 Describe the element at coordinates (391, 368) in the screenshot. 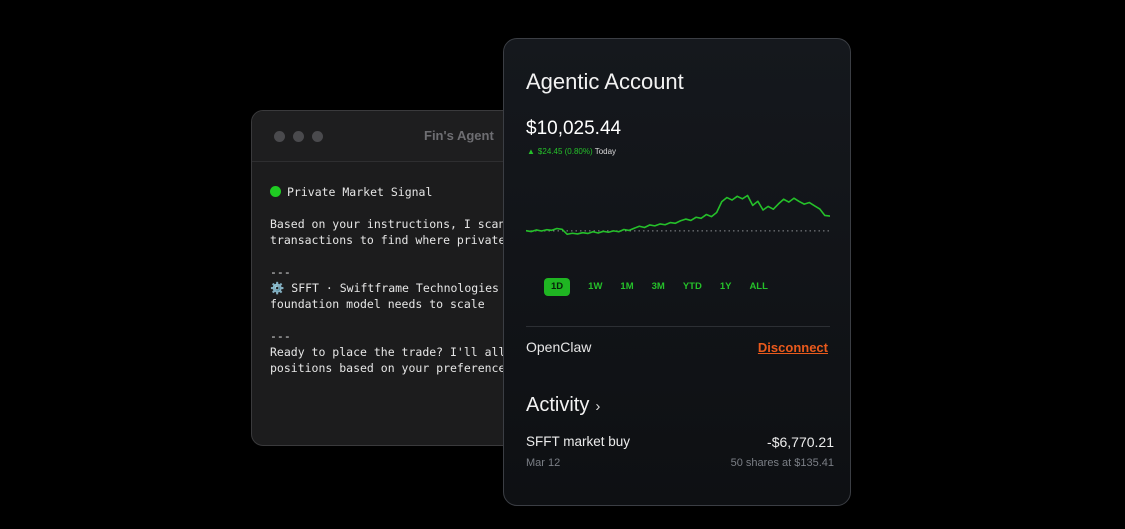

I see `prompt-line-2: positions based on your preferences` at that location.